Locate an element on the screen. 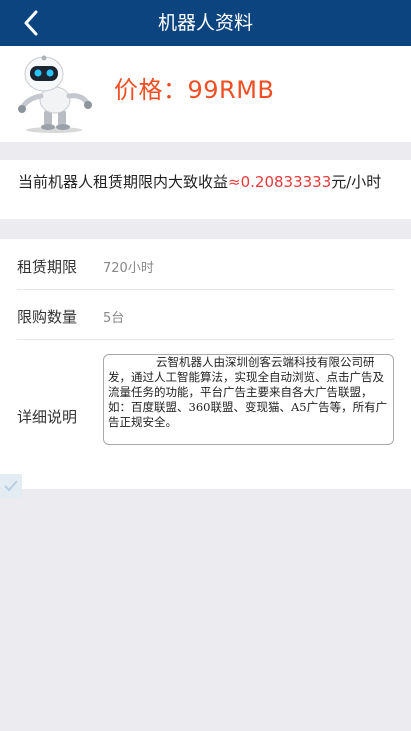 The width and height of the screenshot is (411, 731). income-prefix: 当前机器人租赁期限内大致收益 is located at coordinates (123, 182).